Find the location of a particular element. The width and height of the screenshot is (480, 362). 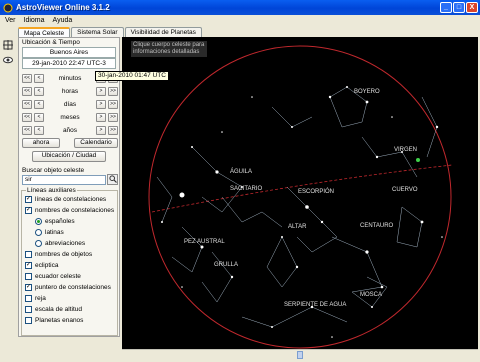

stepper-days: << < días > >> is located at coordinates (70, 104).